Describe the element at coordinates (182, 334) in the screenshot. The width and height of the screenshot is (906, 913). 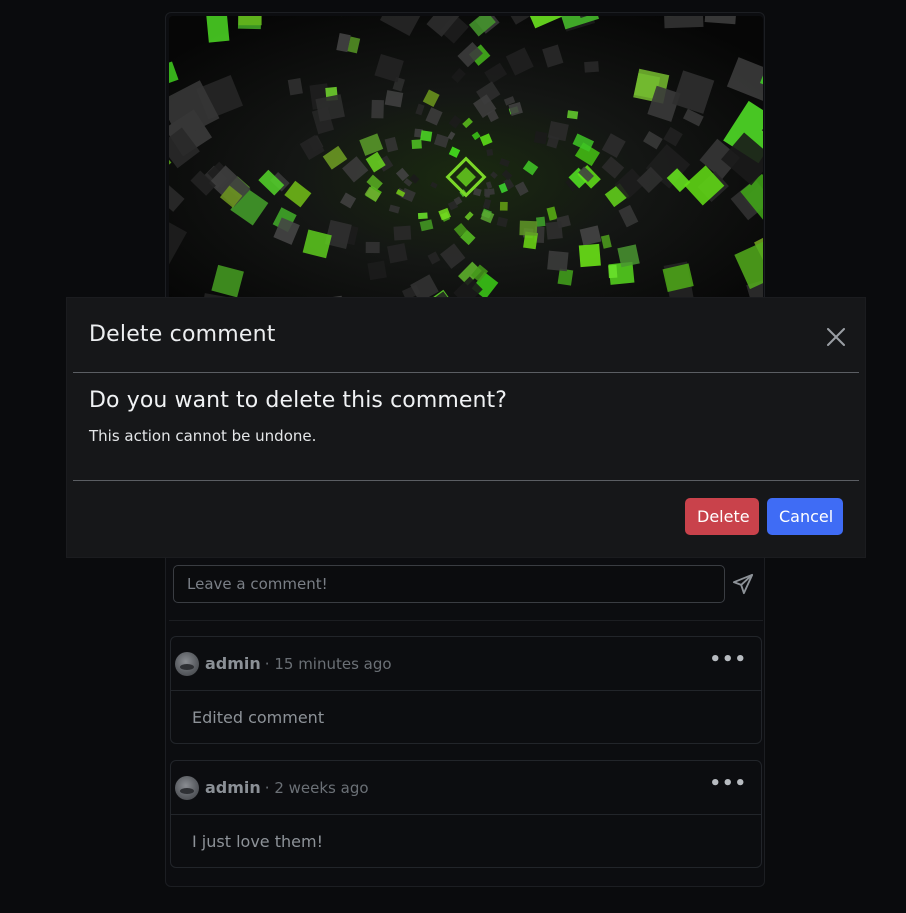
I see `modal-title: Delete comment` at that location.